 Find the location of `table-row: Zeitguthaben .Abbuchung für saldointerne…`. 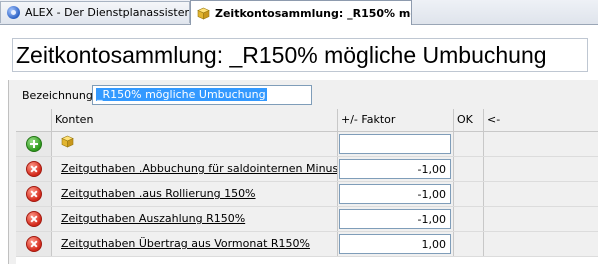

table-row: Zeitguthaben .Abbuchung für saldointerne… is located at coordinates (307, 169).